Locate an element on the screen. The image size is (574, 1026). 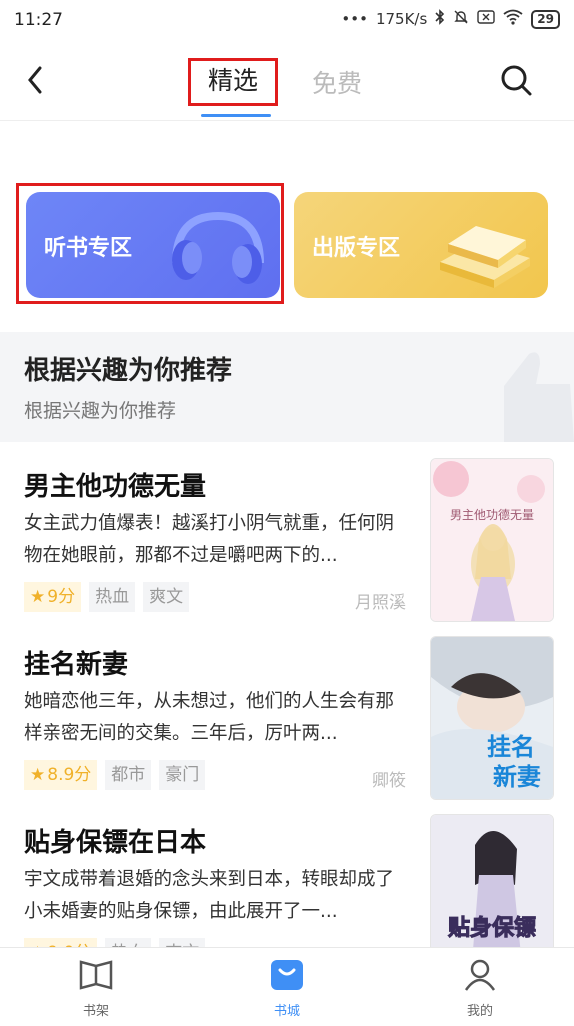
tab-bookshelf: 书架 is located at coordinates (96, 988).